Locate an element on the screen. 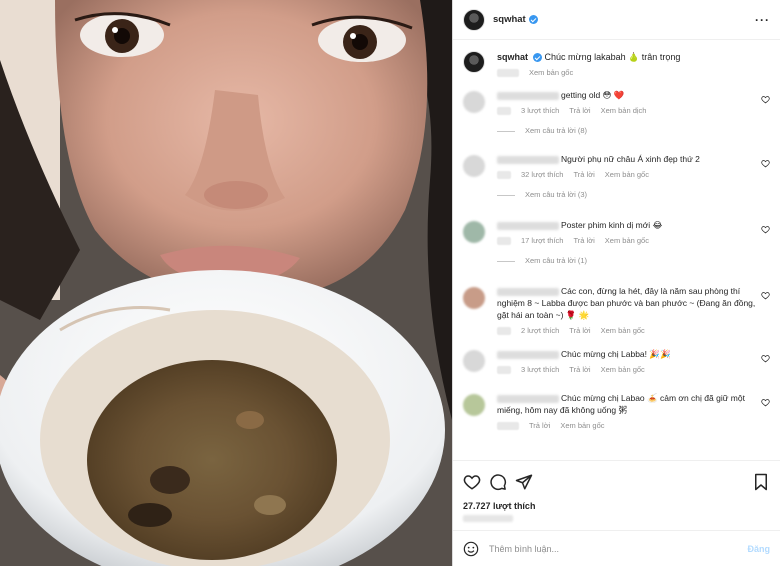 The width and height of the screenshot is (780, 566). view-replies-link: Xem câu trả lời (3) is located at coordinates (627, 195).